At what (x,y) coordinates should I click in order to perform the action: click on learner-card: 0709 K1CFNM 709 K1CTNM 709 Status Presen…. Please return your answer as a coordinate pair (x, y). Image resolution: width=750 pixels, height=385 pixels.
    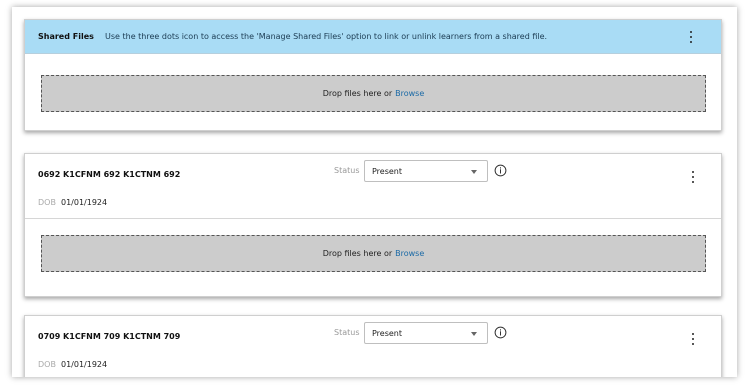
    Looking at the image, I should click on (373, 346).